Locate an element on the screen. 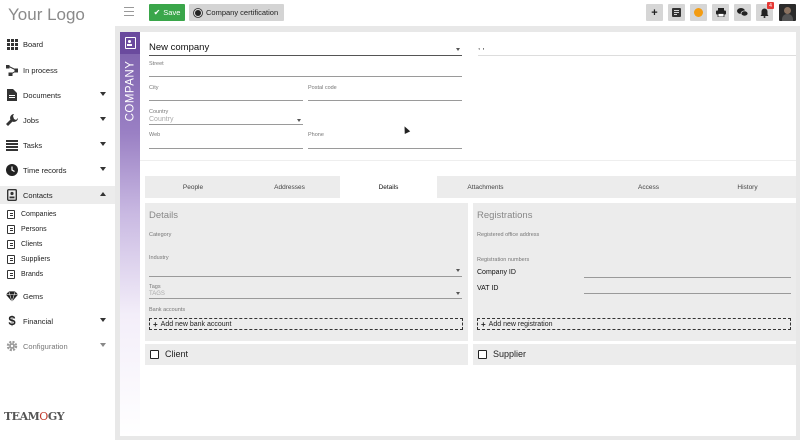  chat-button is located at coordinates (742, 12).